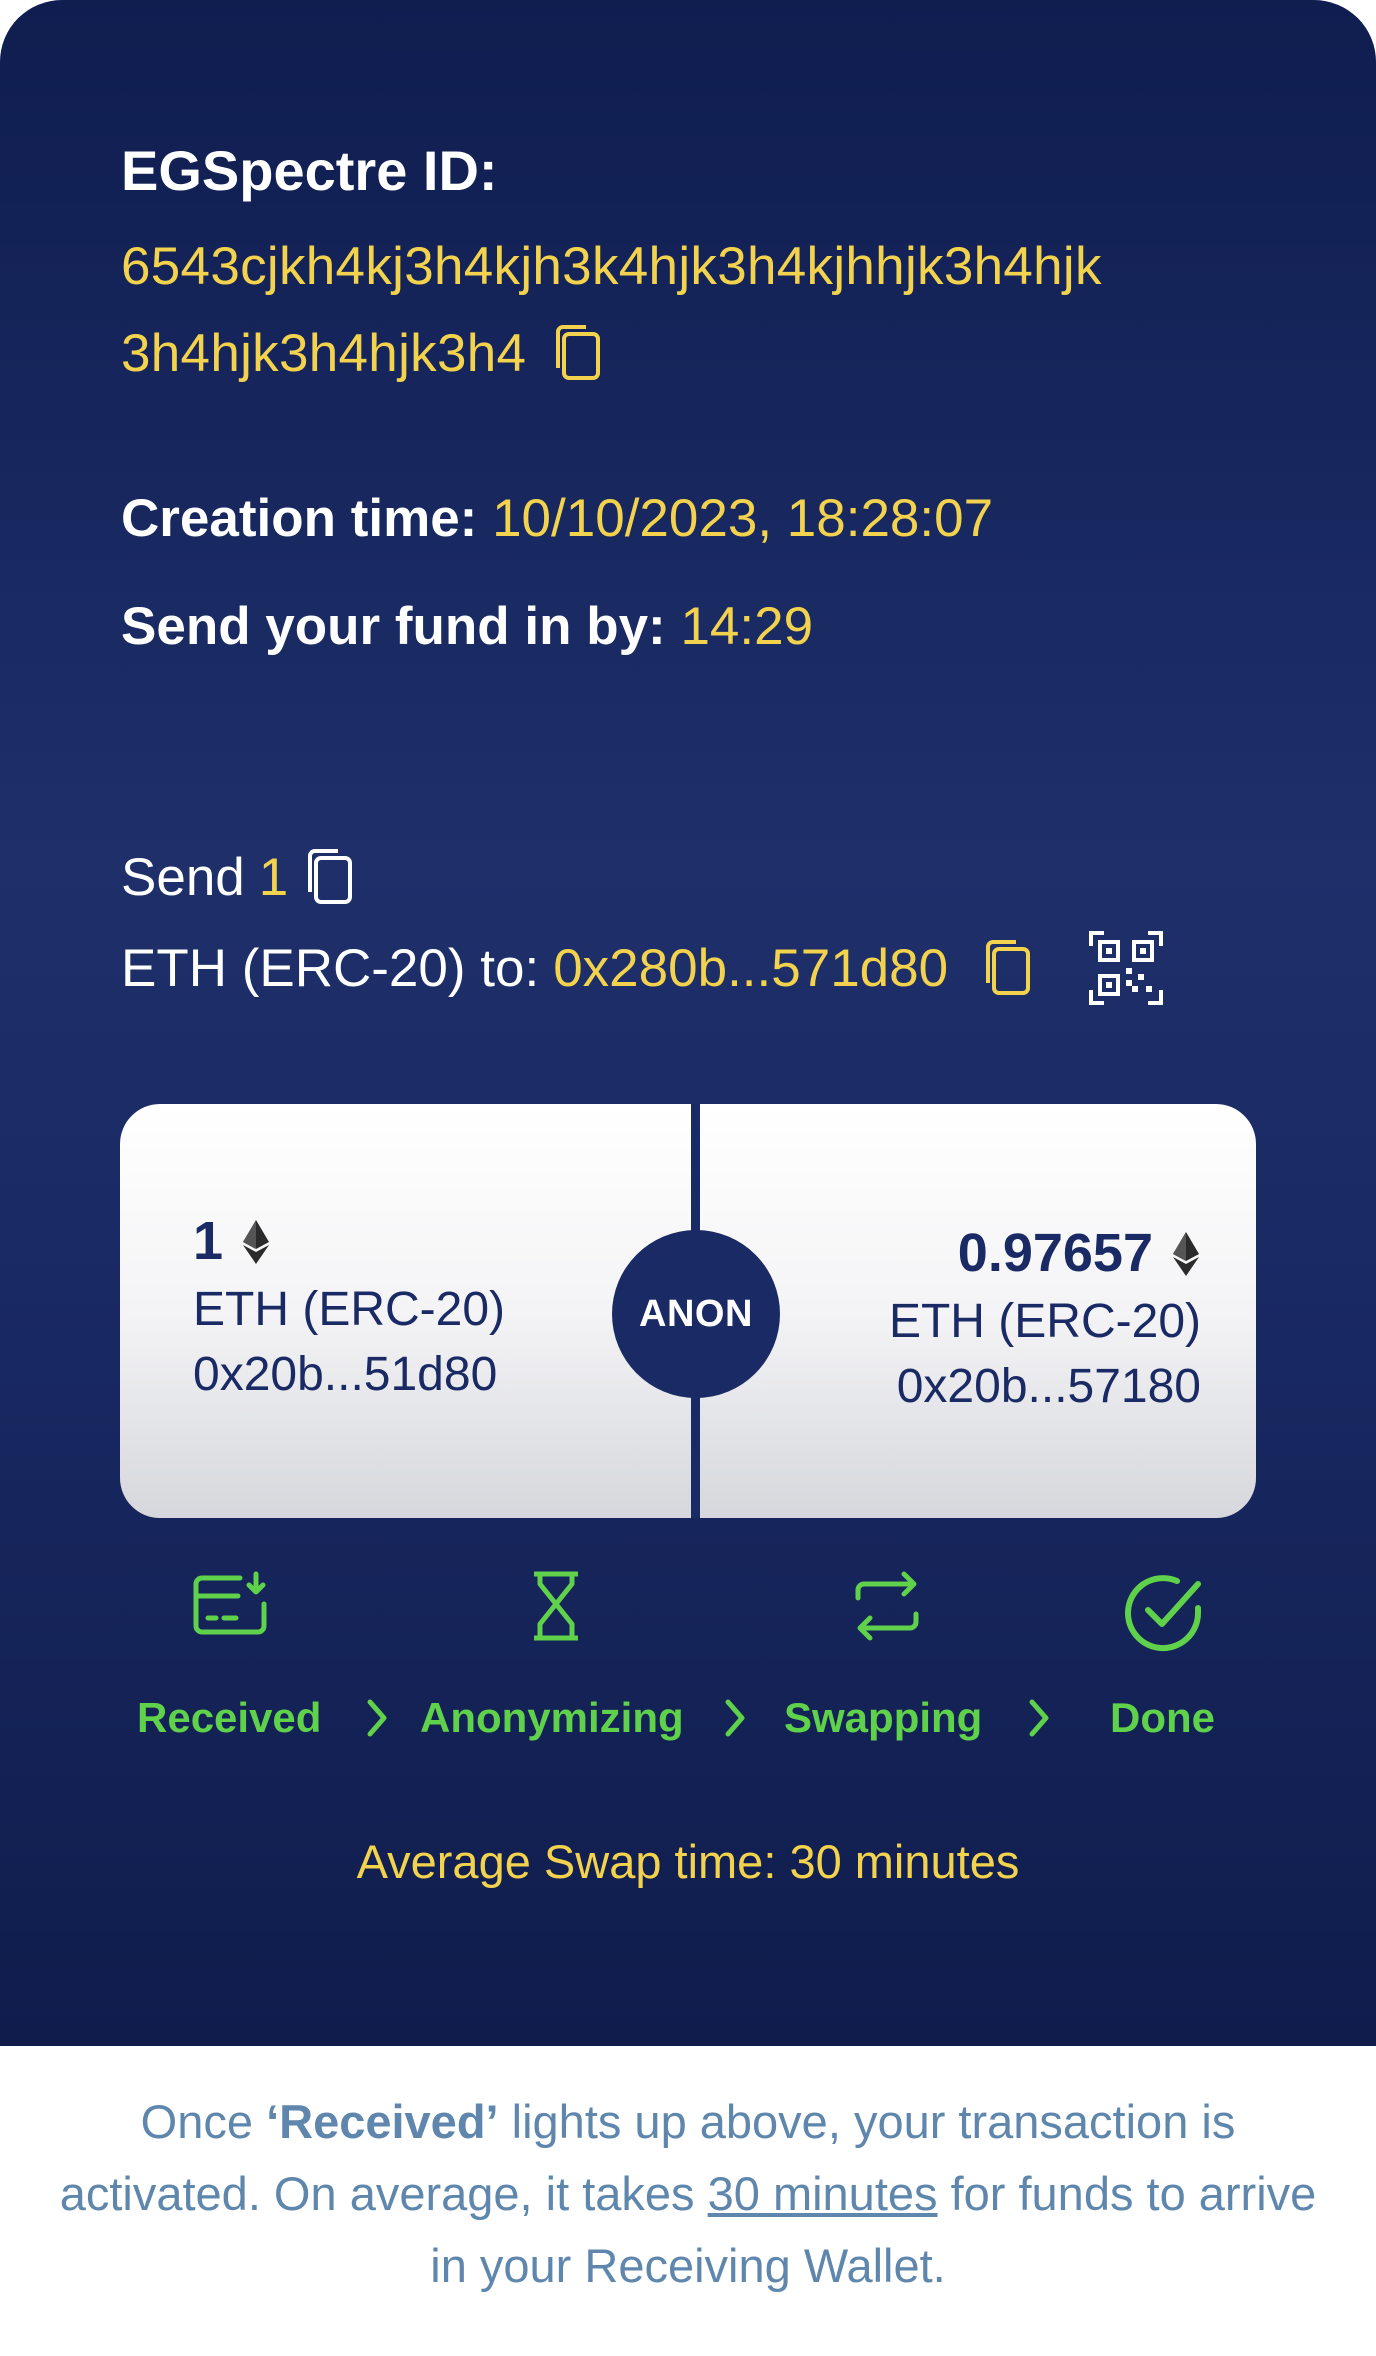  I want to click on swap-destination: 0.97657 ETH (ERC-20) 0x20b...57180, so click(1045, 1318).